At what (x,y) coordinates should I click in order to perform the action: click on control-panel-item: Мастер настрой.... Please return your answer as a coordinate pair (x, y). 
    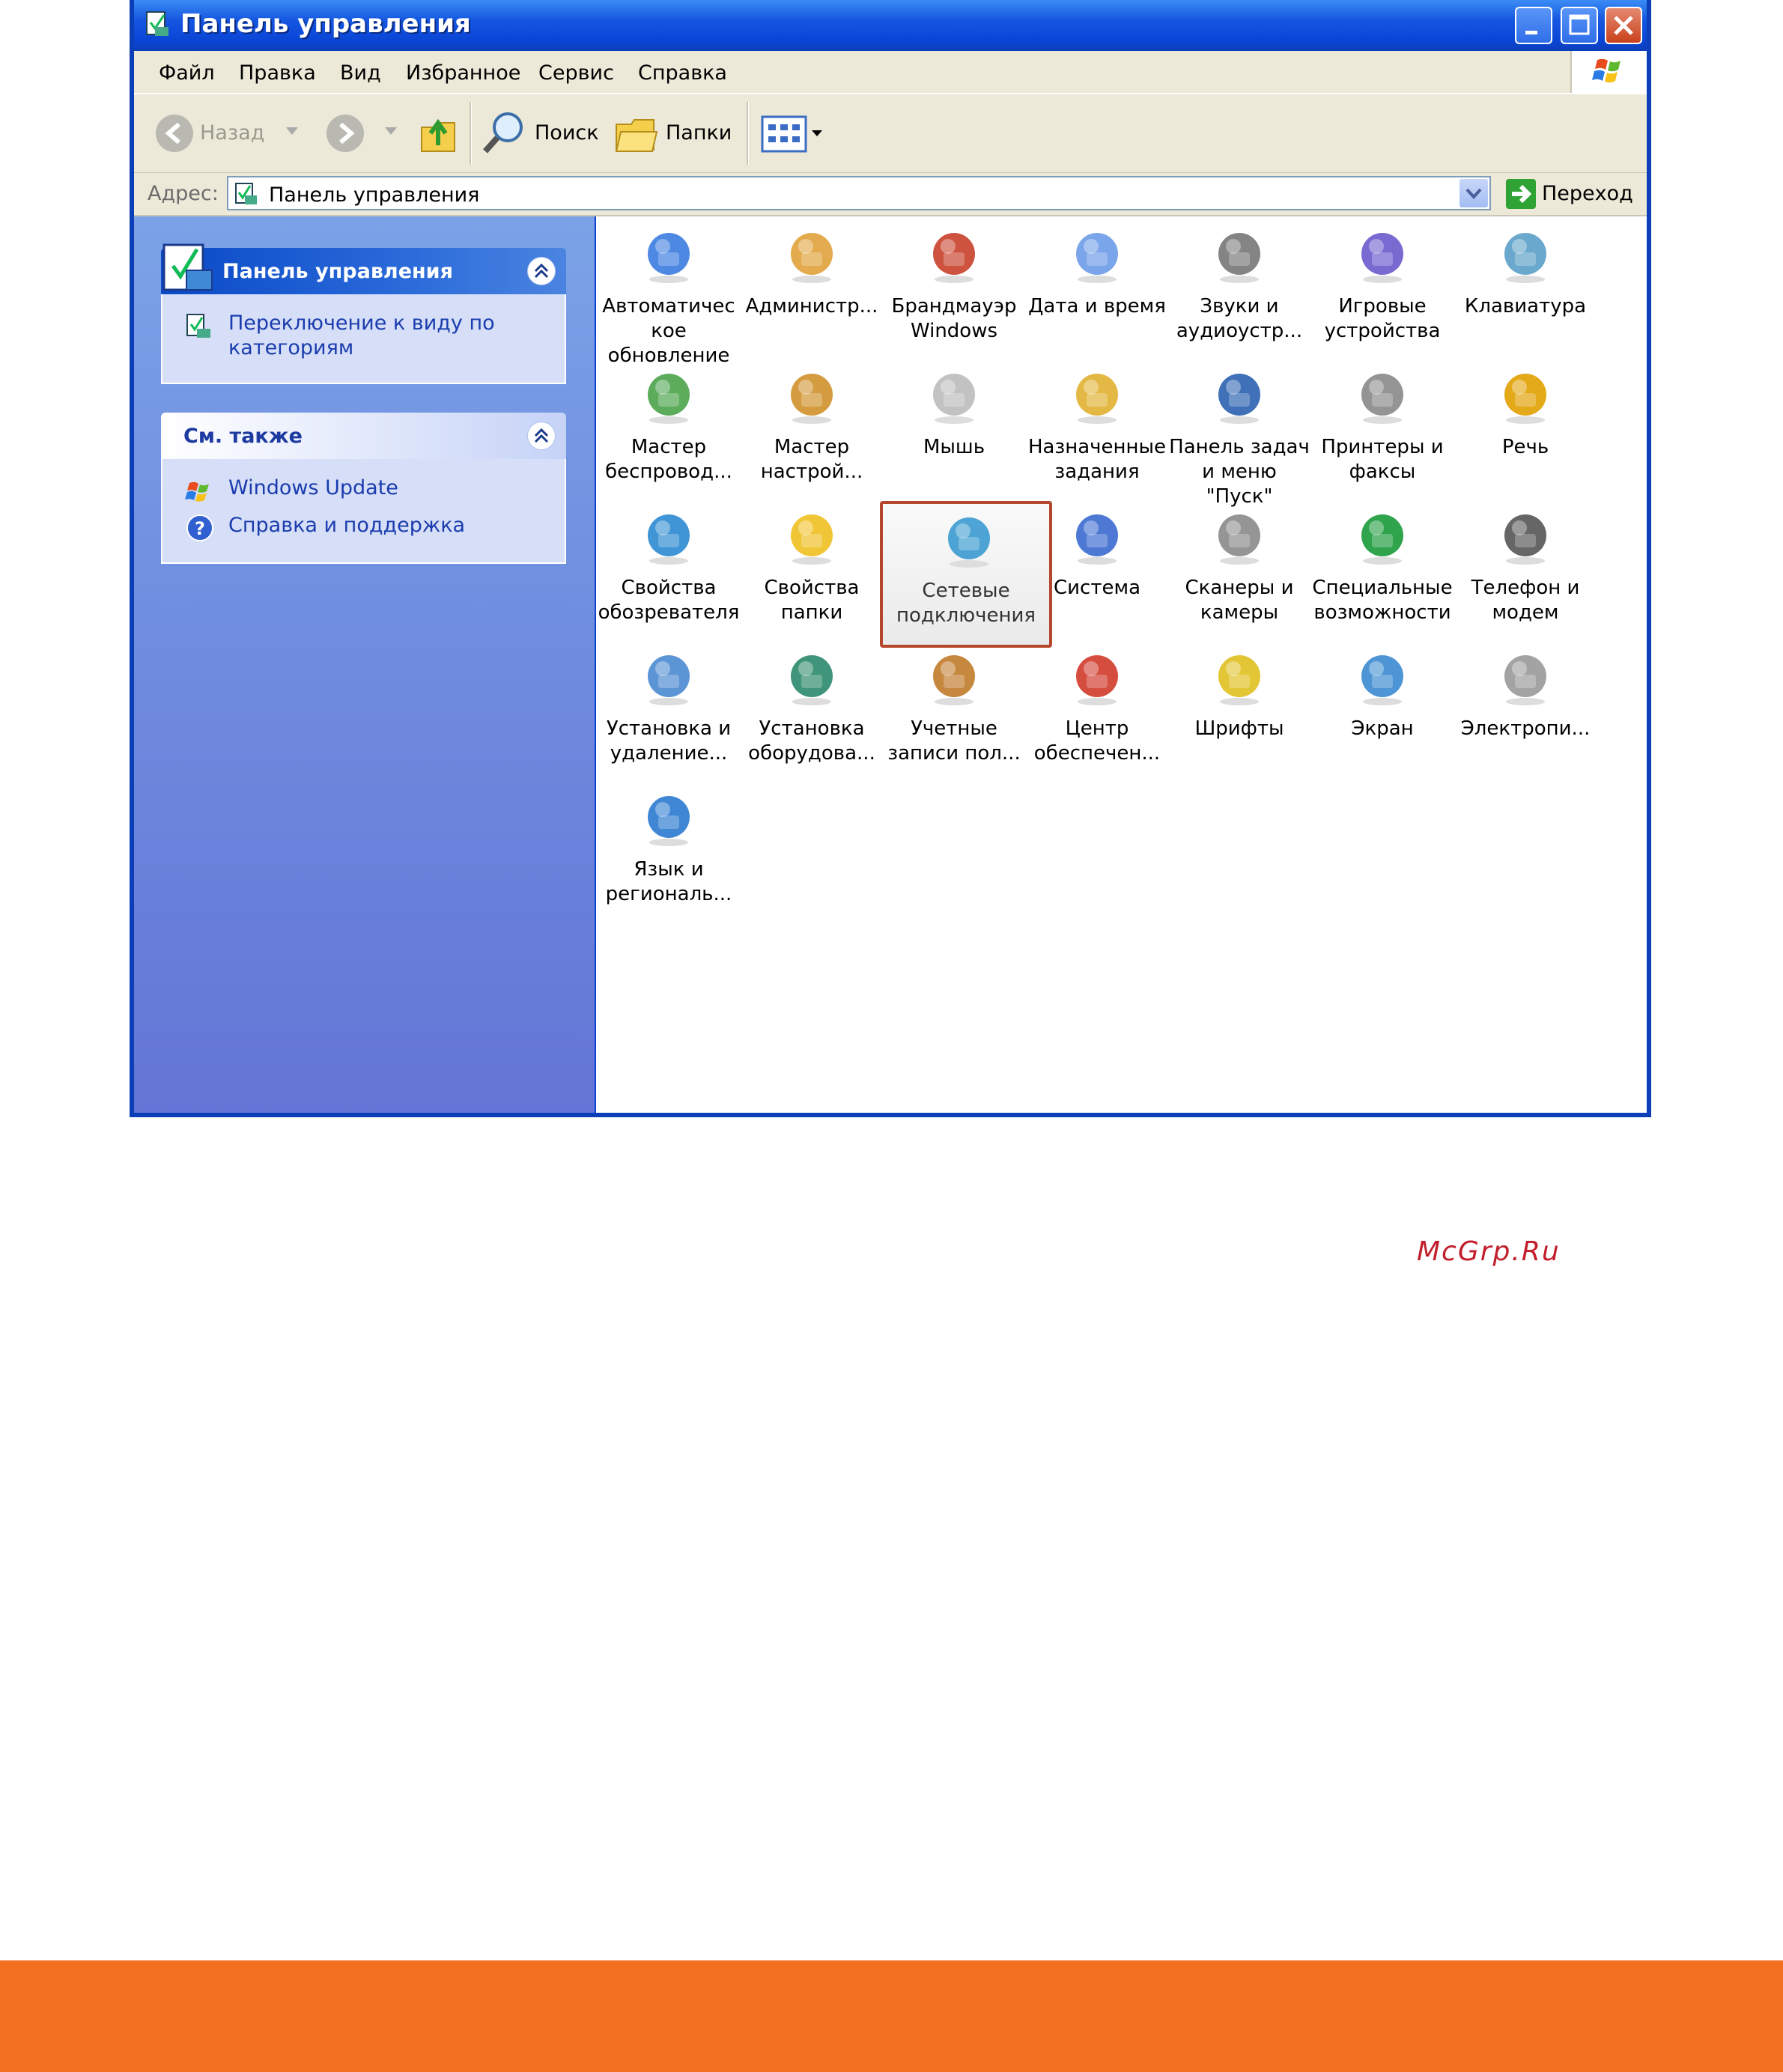
    Looking at the image, I should click on (812, 427).